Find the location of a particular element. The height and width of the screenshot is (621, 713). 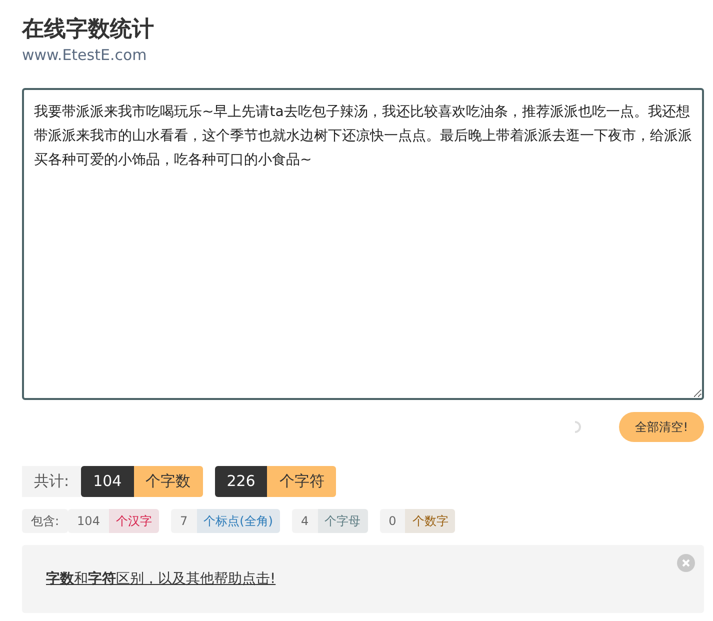

count-value: 0 is located at coordinates (393, 521).